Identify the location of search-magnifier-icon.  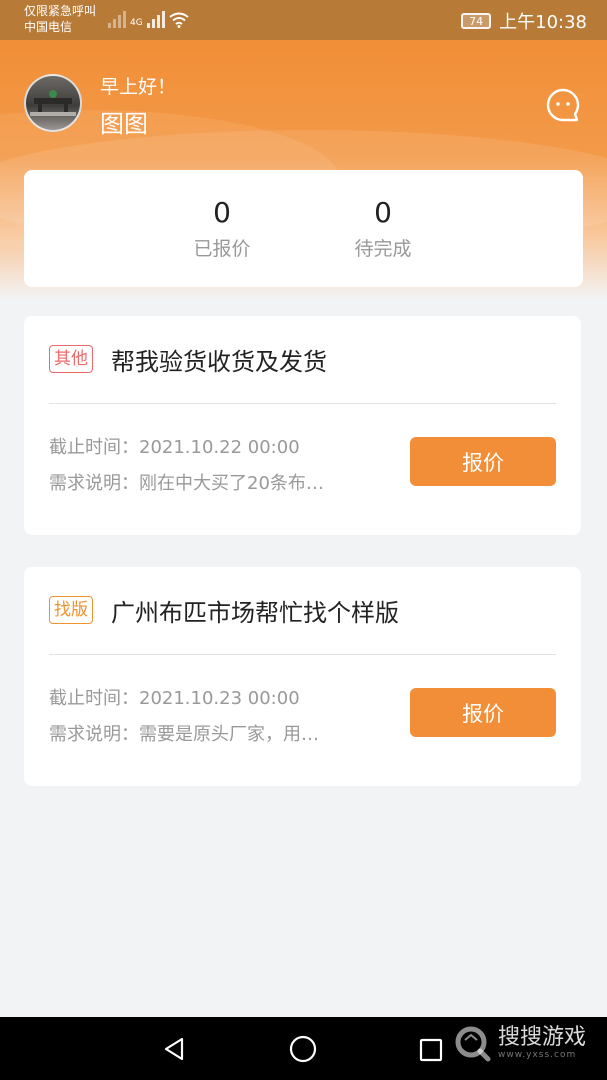
(473, 1044).